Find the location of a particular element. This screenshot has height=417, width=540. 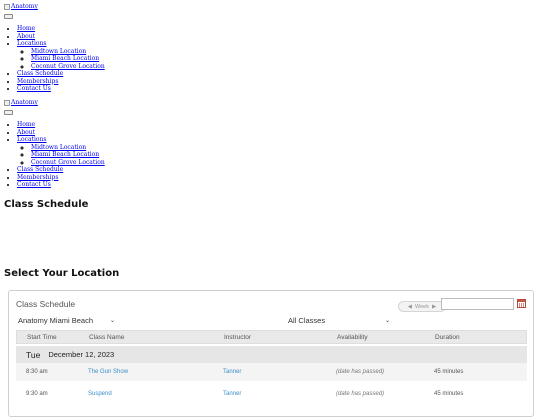

logo-link: Anatomy is located at coordinates (21, 6).